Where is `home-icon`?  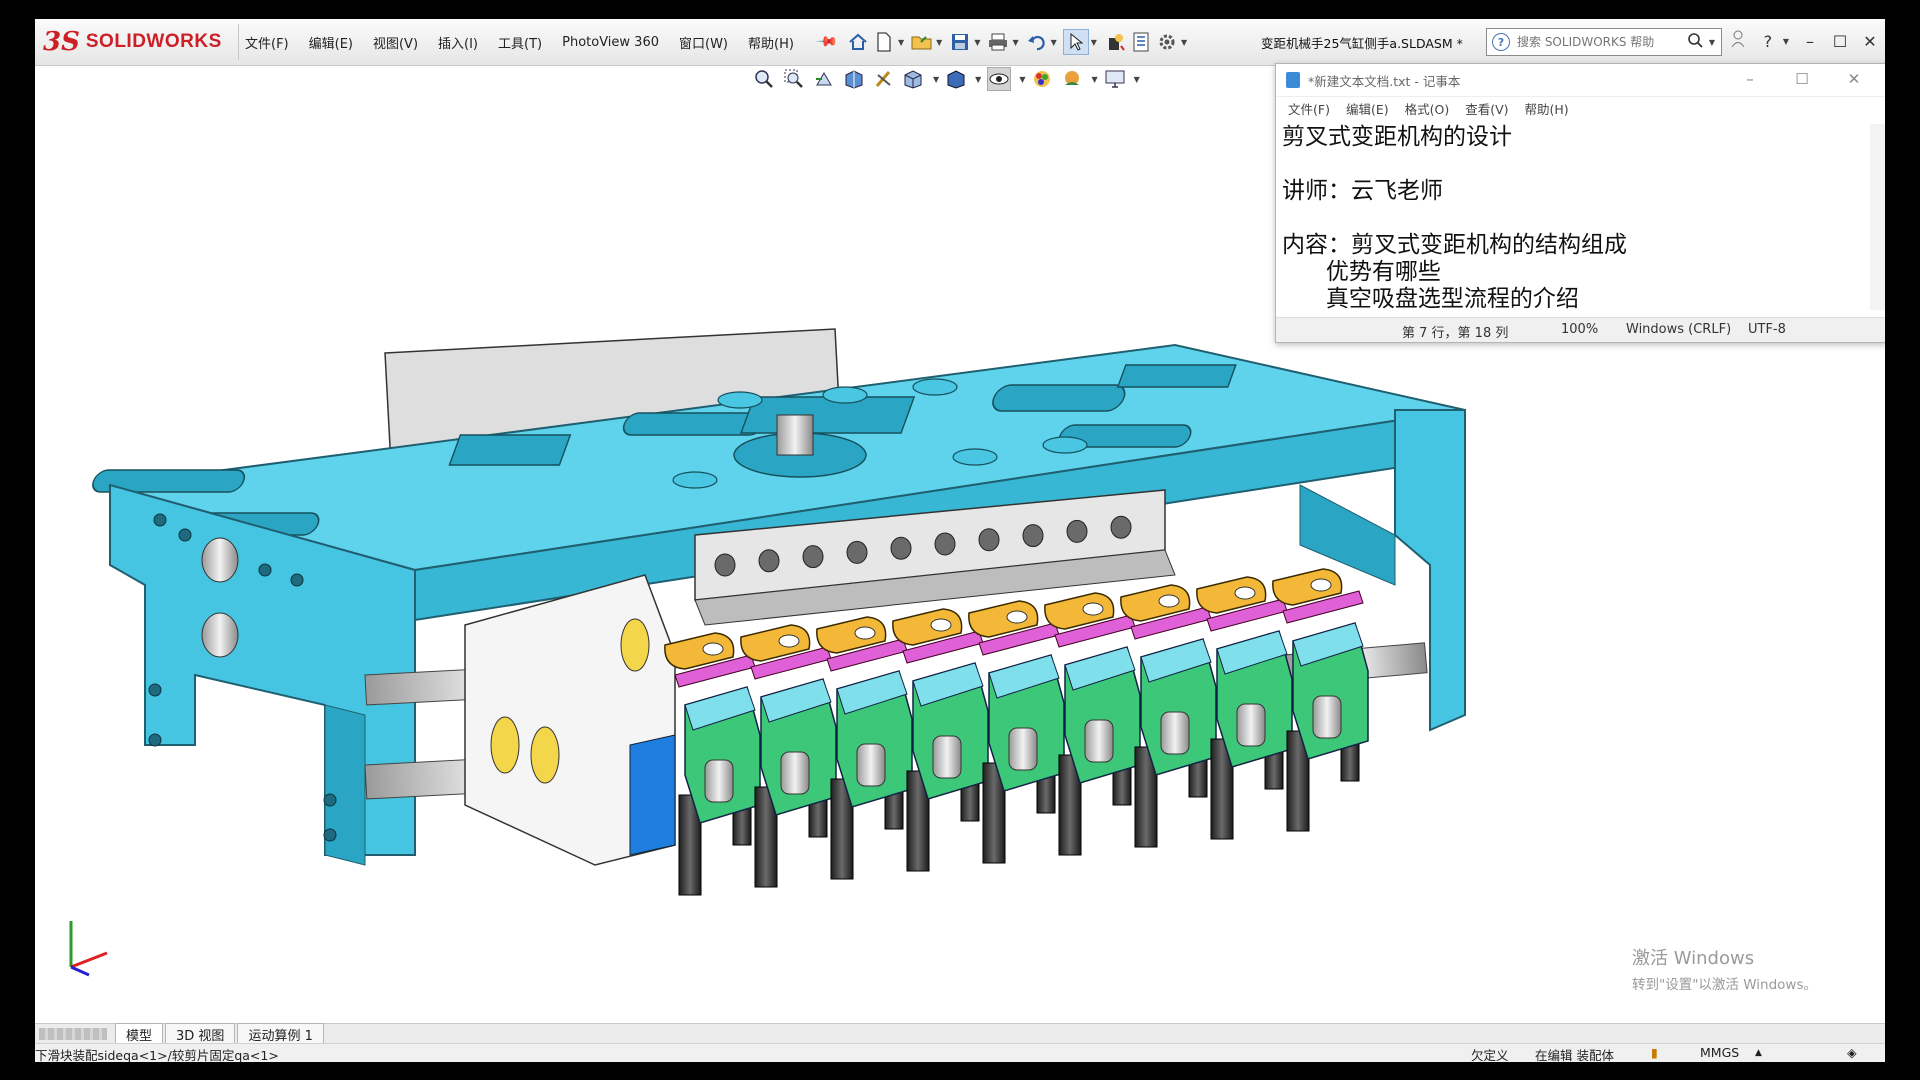
home-icon is located at coordinates (858, 42).